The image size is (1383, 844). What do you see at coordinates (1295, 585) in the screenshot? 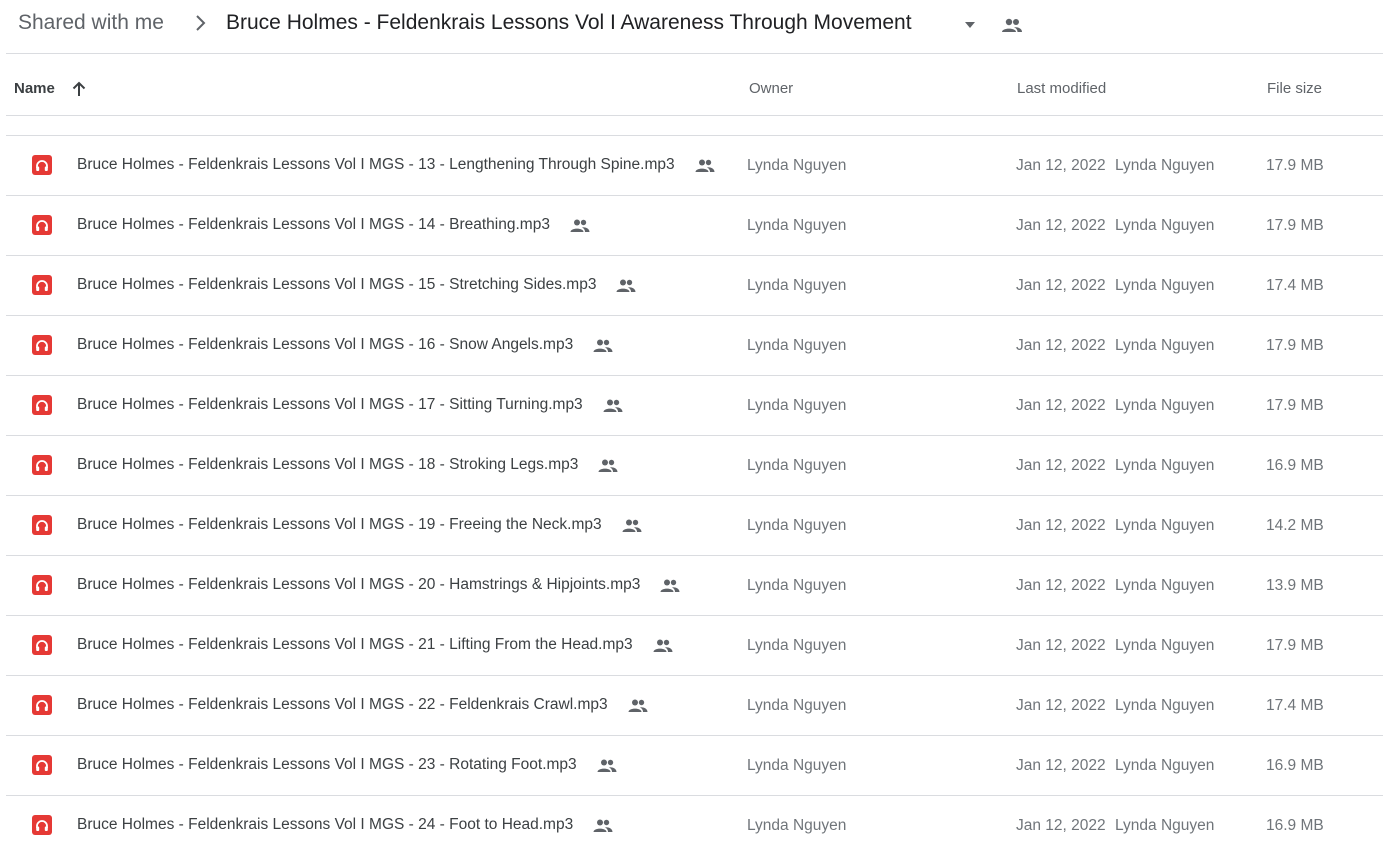
I see `file-size: 13.9 MB` at bounding box center [1295, 585].